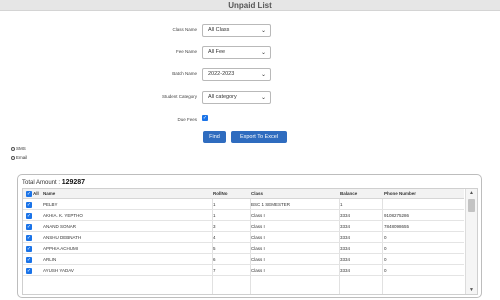 The width and height of the screenshot is (500, 300). Describe the element at coordinates (50, 204) in the screenshot. I see `cell-name: PELBY` at that location.